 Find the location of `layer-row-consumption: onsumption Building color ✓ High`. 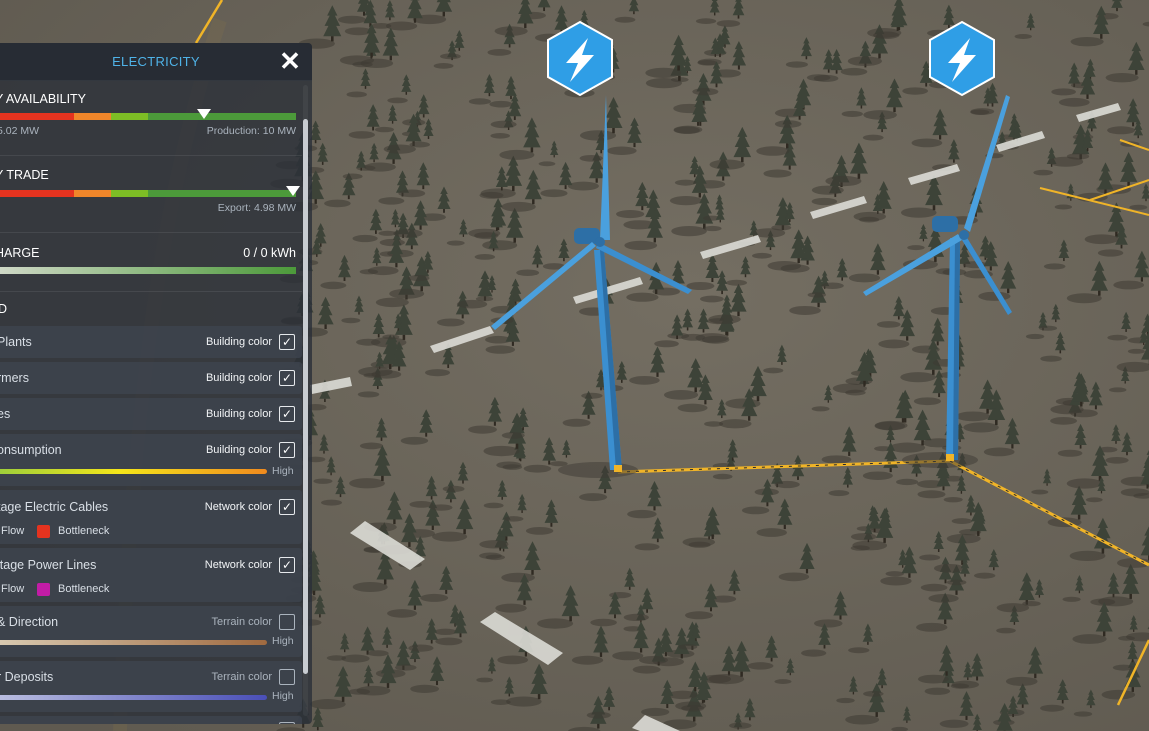

layer-row-consumption: onsumption Building color ✓ High is located at coordinates (151, 460).